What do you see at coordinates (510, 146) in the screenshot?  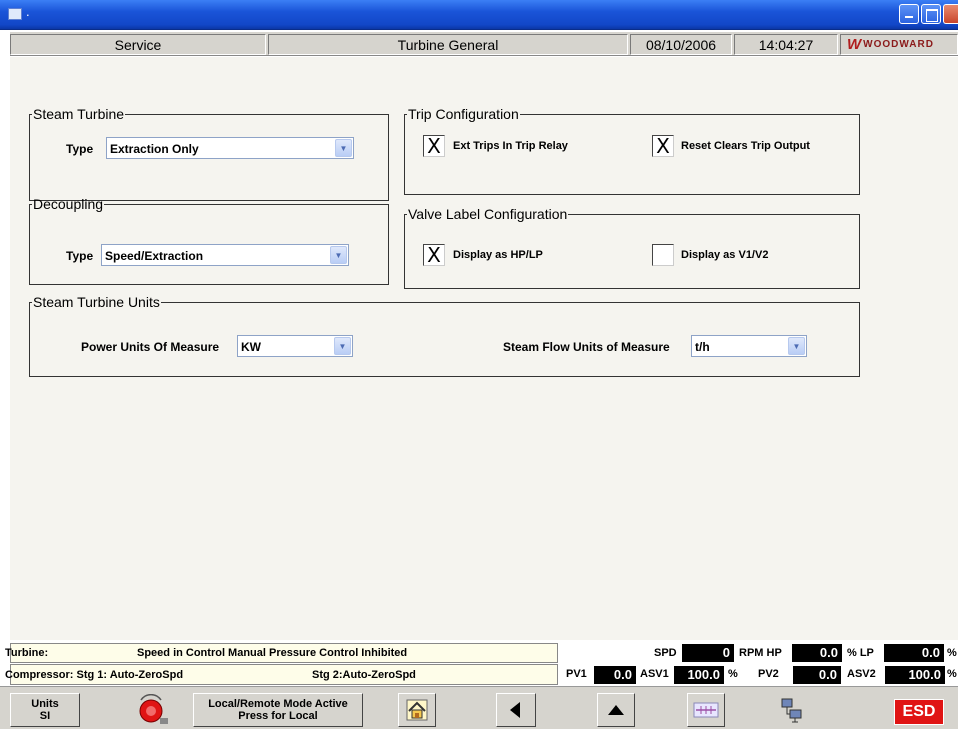 I see `ext-trips-label: Ext Trips In Trip Relay` at bounding box center [510, 146].